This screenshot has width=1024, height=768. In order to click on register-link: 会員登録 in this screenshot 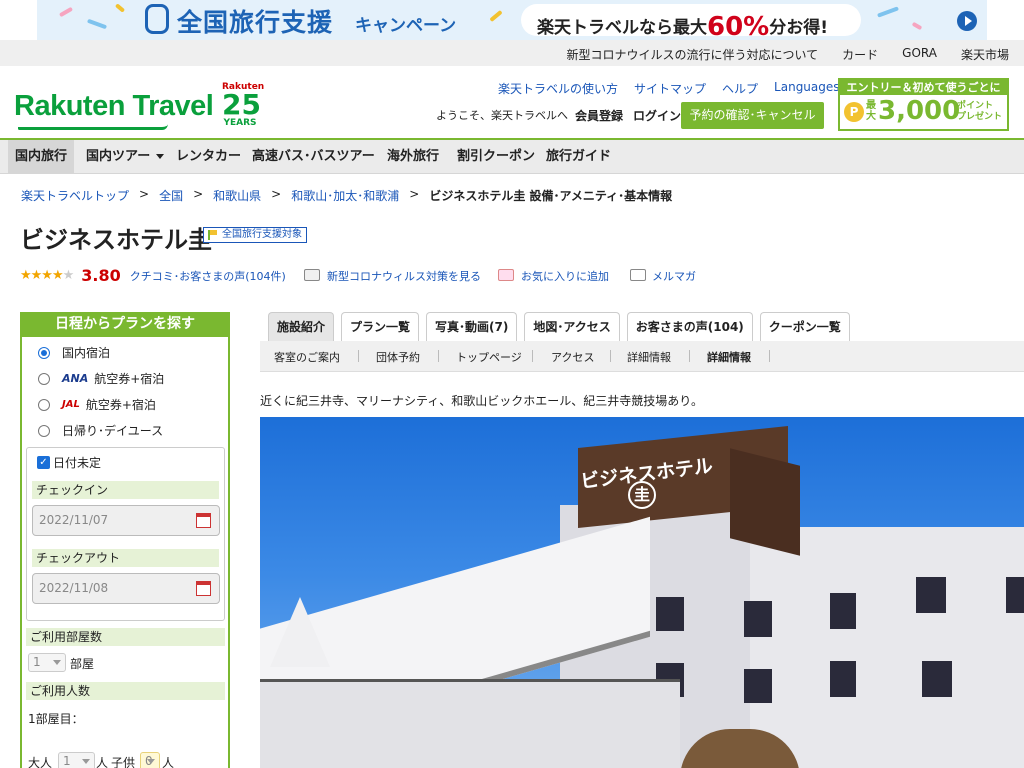, I will do `click(599, 115)`.